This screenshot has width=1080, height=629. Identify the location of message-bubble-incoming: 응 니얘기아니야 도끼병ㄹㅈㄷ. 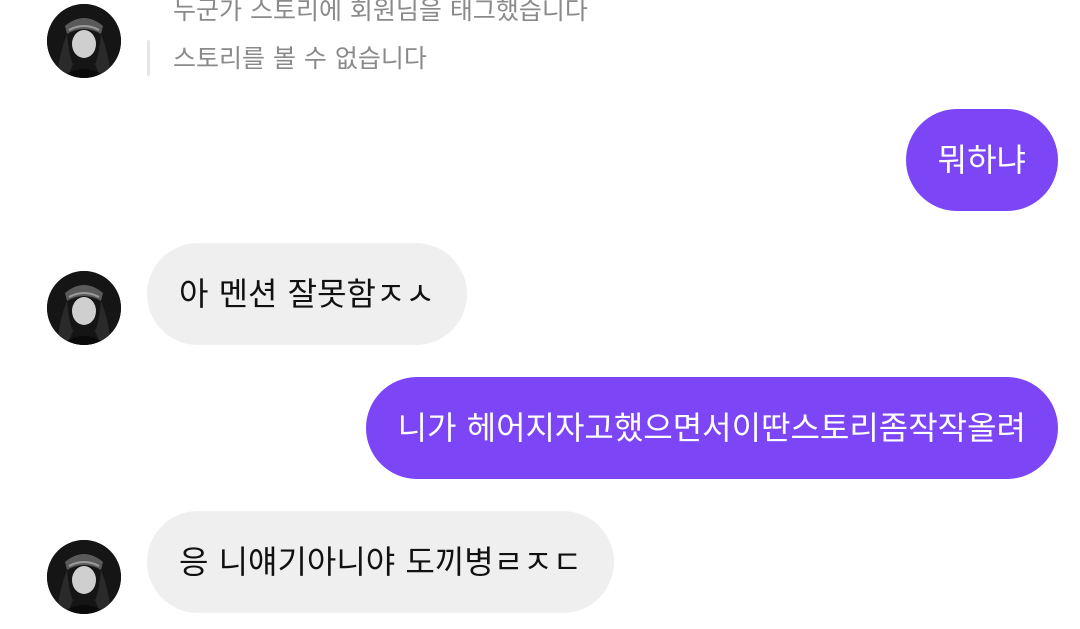
(381, 562).